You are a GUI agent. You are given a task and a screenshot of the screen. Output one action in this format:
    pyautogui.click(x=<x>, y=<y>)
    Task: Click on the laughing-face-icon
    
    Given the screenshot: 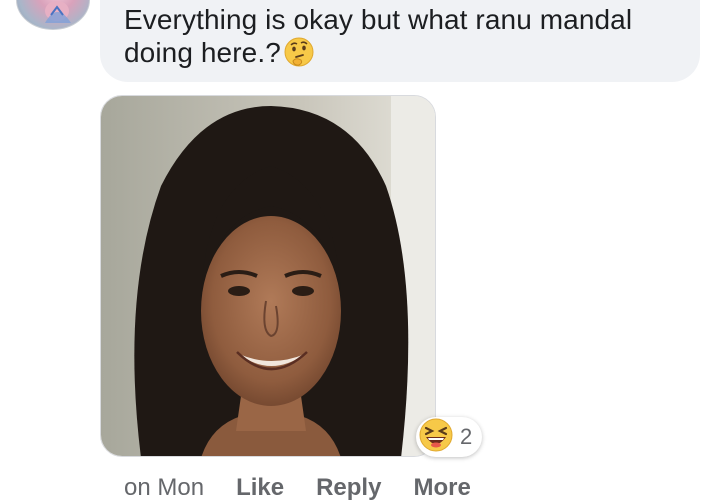 What is the action you would take?
    pyautogui.click(x=436, y=437)
    